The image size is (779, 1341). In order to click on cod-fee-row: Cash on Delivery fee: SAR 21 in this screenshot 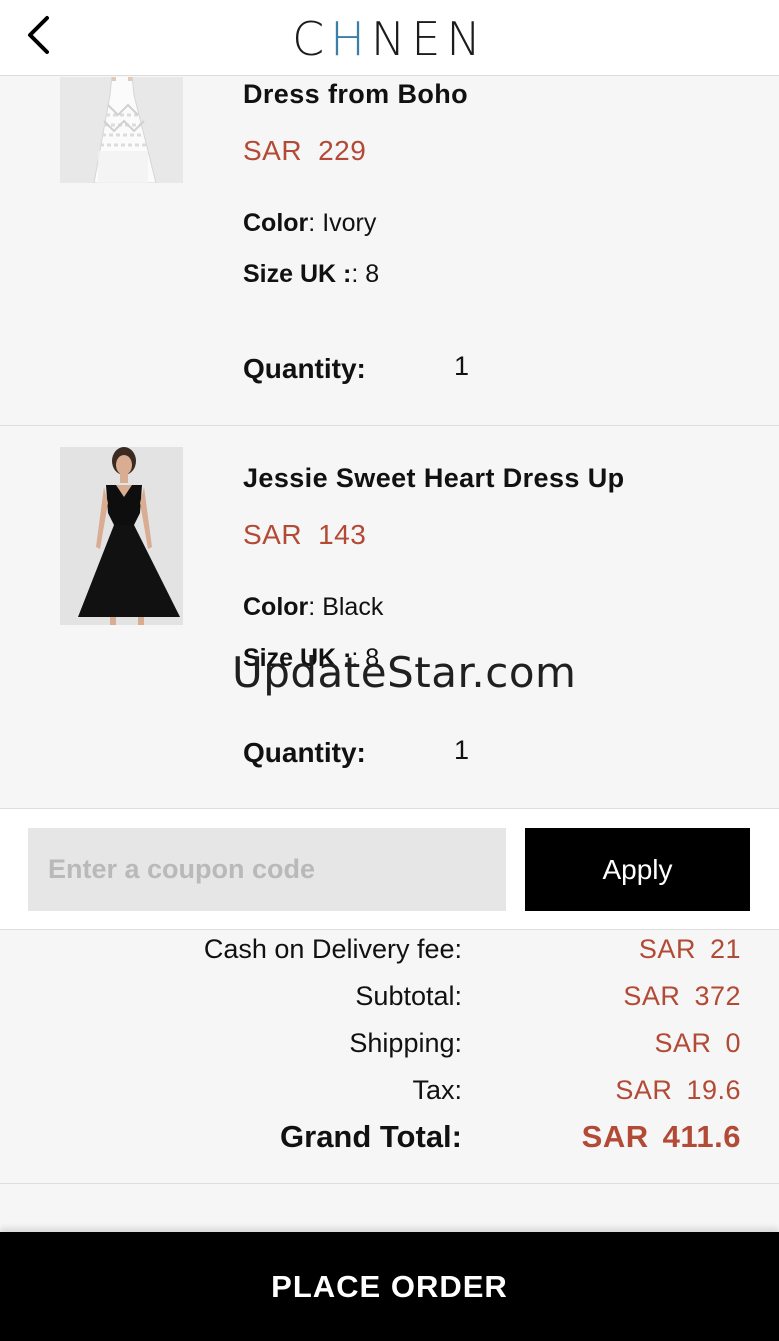, I will do `click(389, 954)`.